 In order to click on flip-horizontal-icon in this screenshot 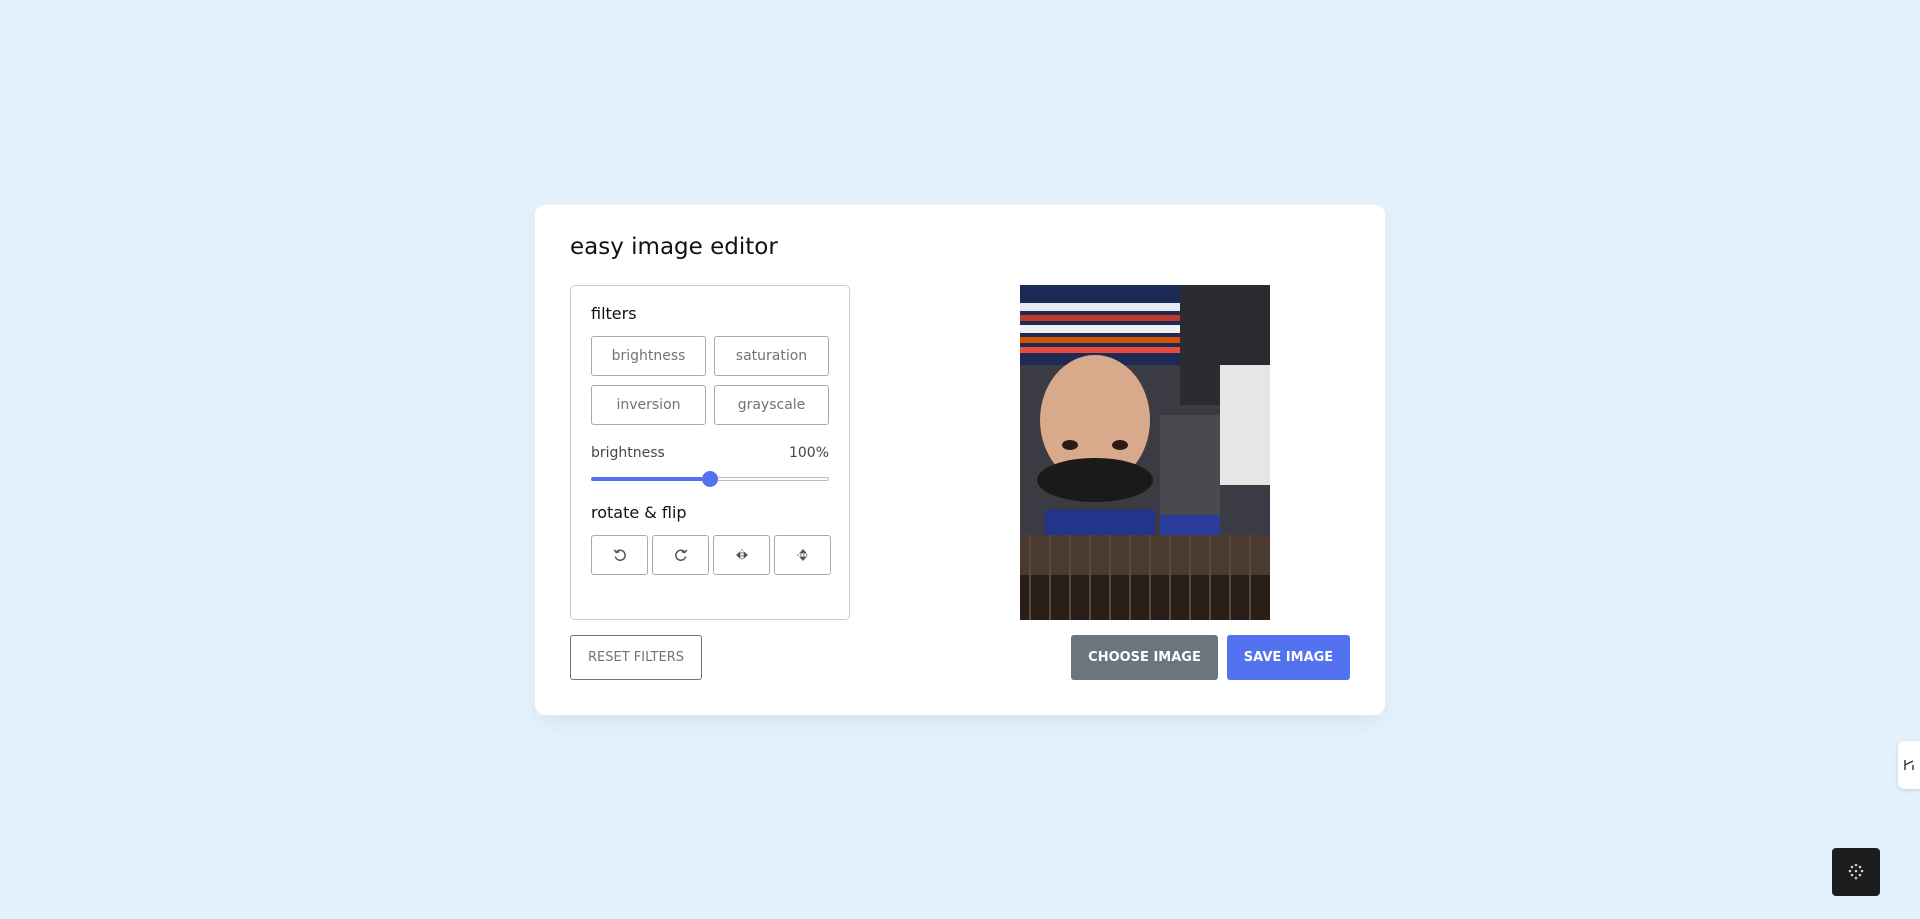, I will do `click(741, 555)`.